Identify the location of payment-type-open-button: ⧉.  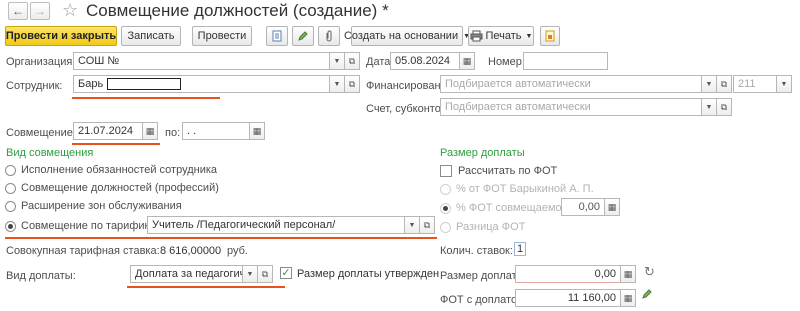
(265, 274).